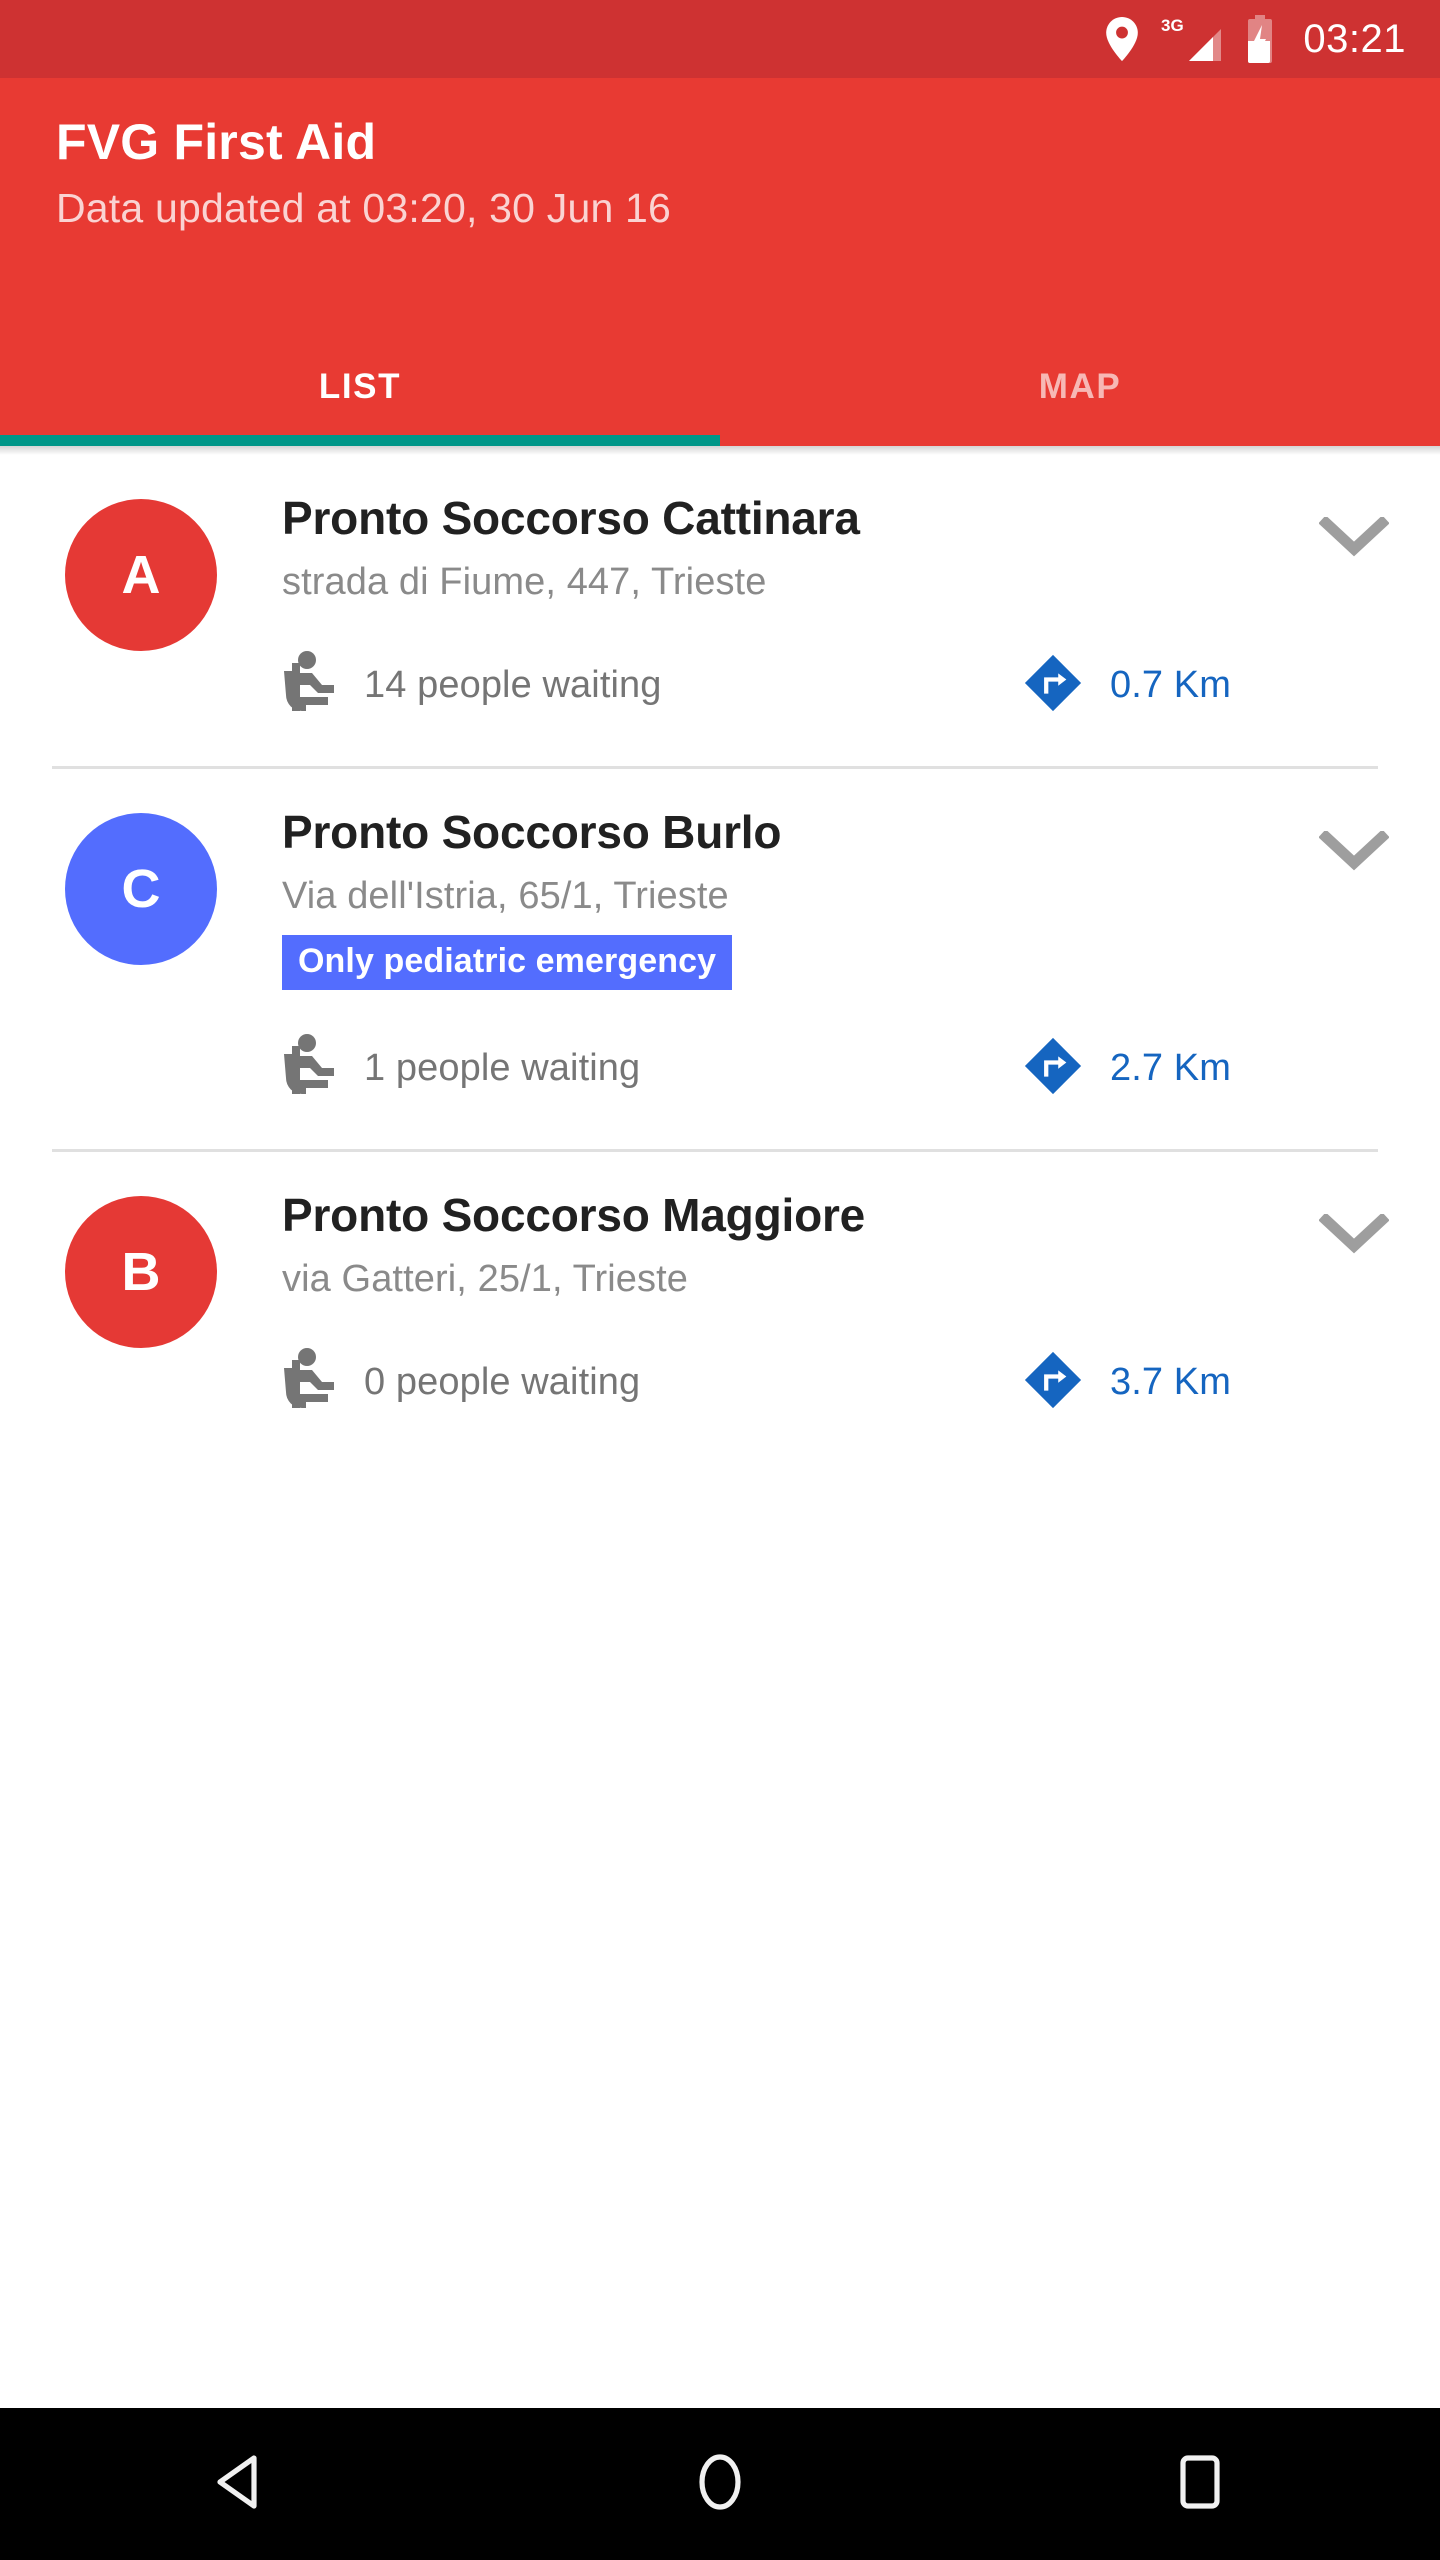 The image size is (1440, 2560). I want to click on waiting-group: 0 people waiting, so click(652, 1382).